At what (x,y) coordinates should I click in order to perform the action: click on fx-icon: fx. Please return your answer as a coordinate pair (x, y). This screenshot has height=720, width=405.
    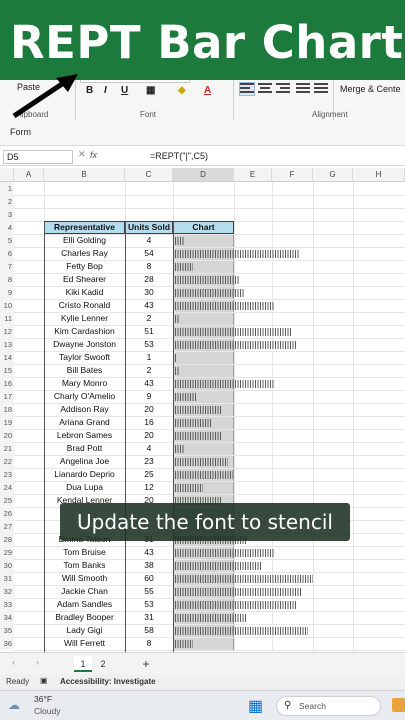
    Looking at the image, I should click on (93, 155).